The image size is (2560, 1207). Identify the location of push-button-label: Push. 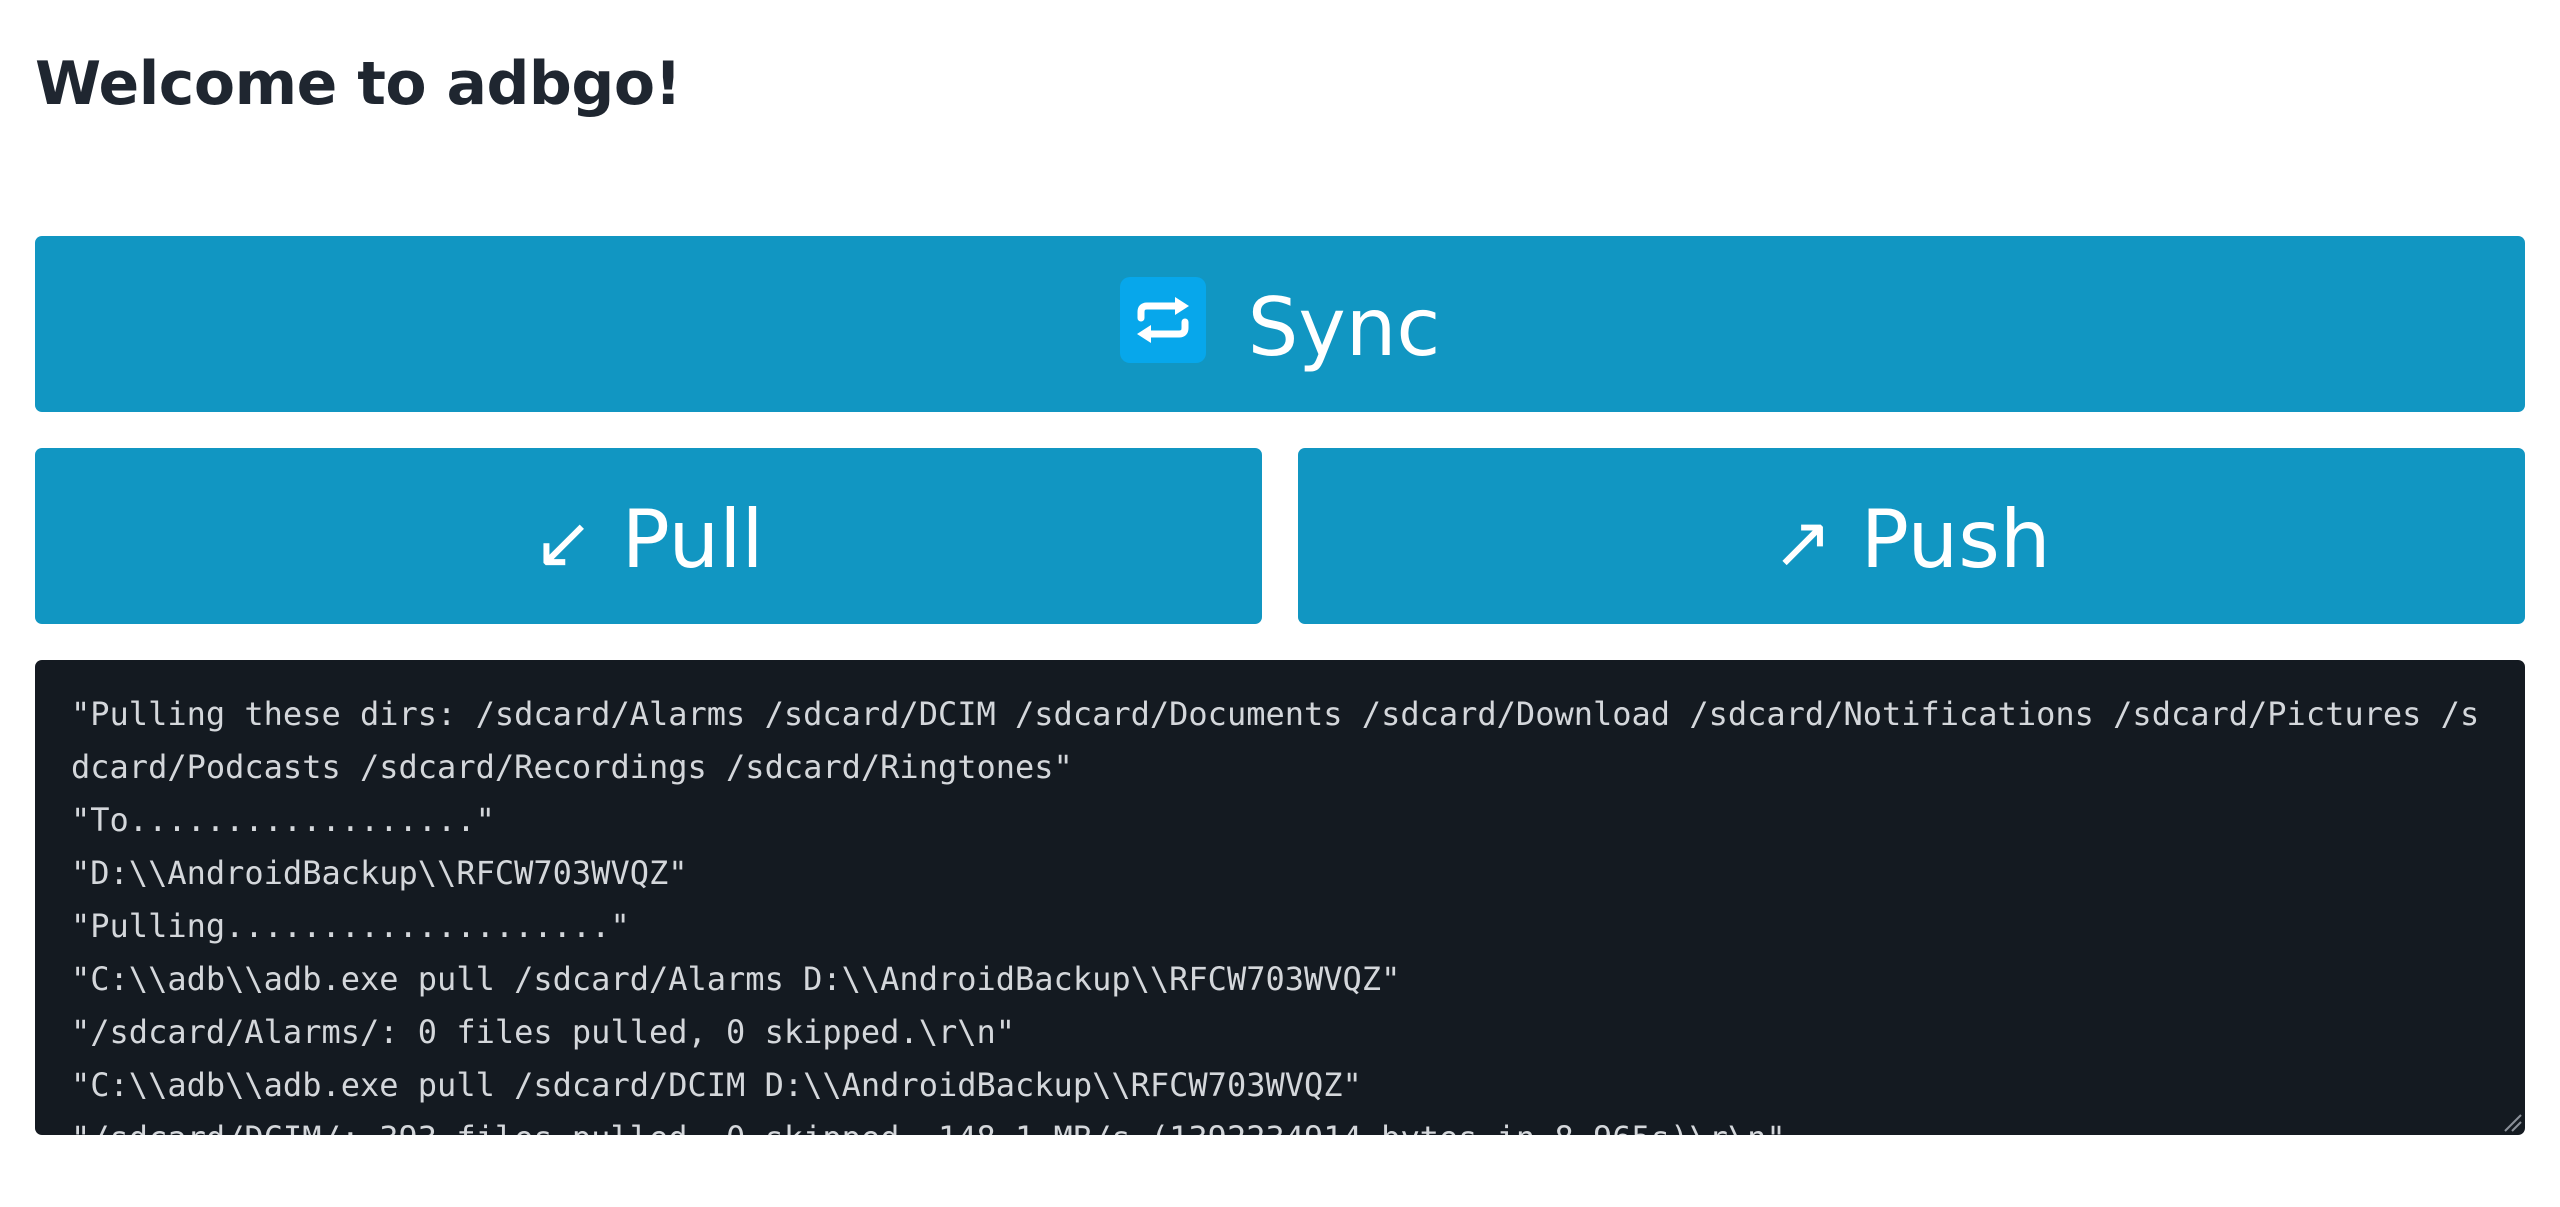
(1955, 539).